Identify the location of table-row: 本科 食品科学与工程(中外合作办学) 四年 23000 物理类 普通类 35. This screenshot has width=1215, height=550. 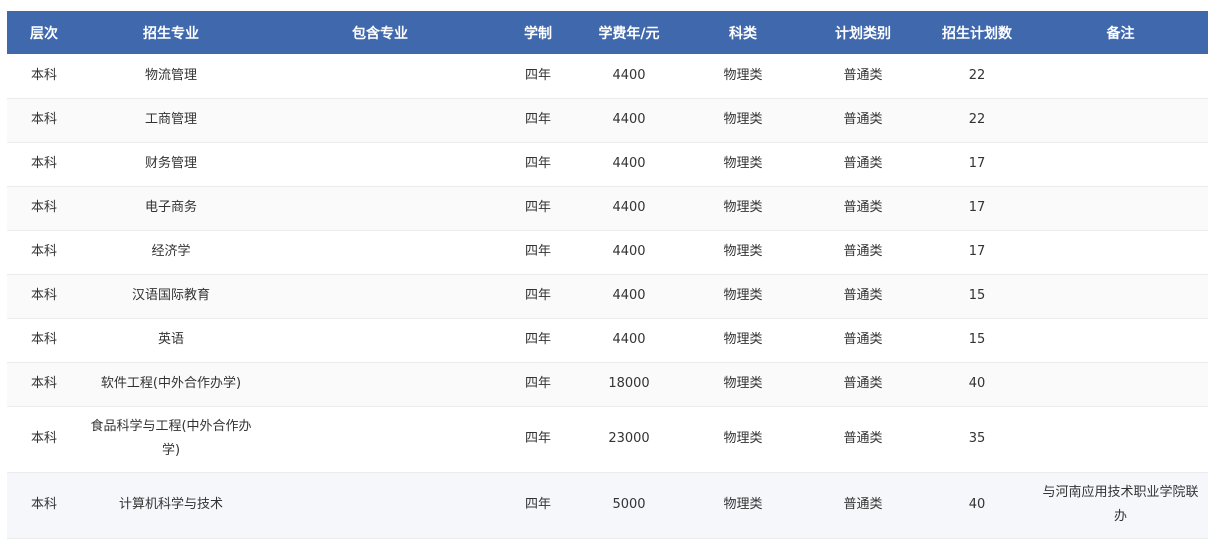
(607, 439).